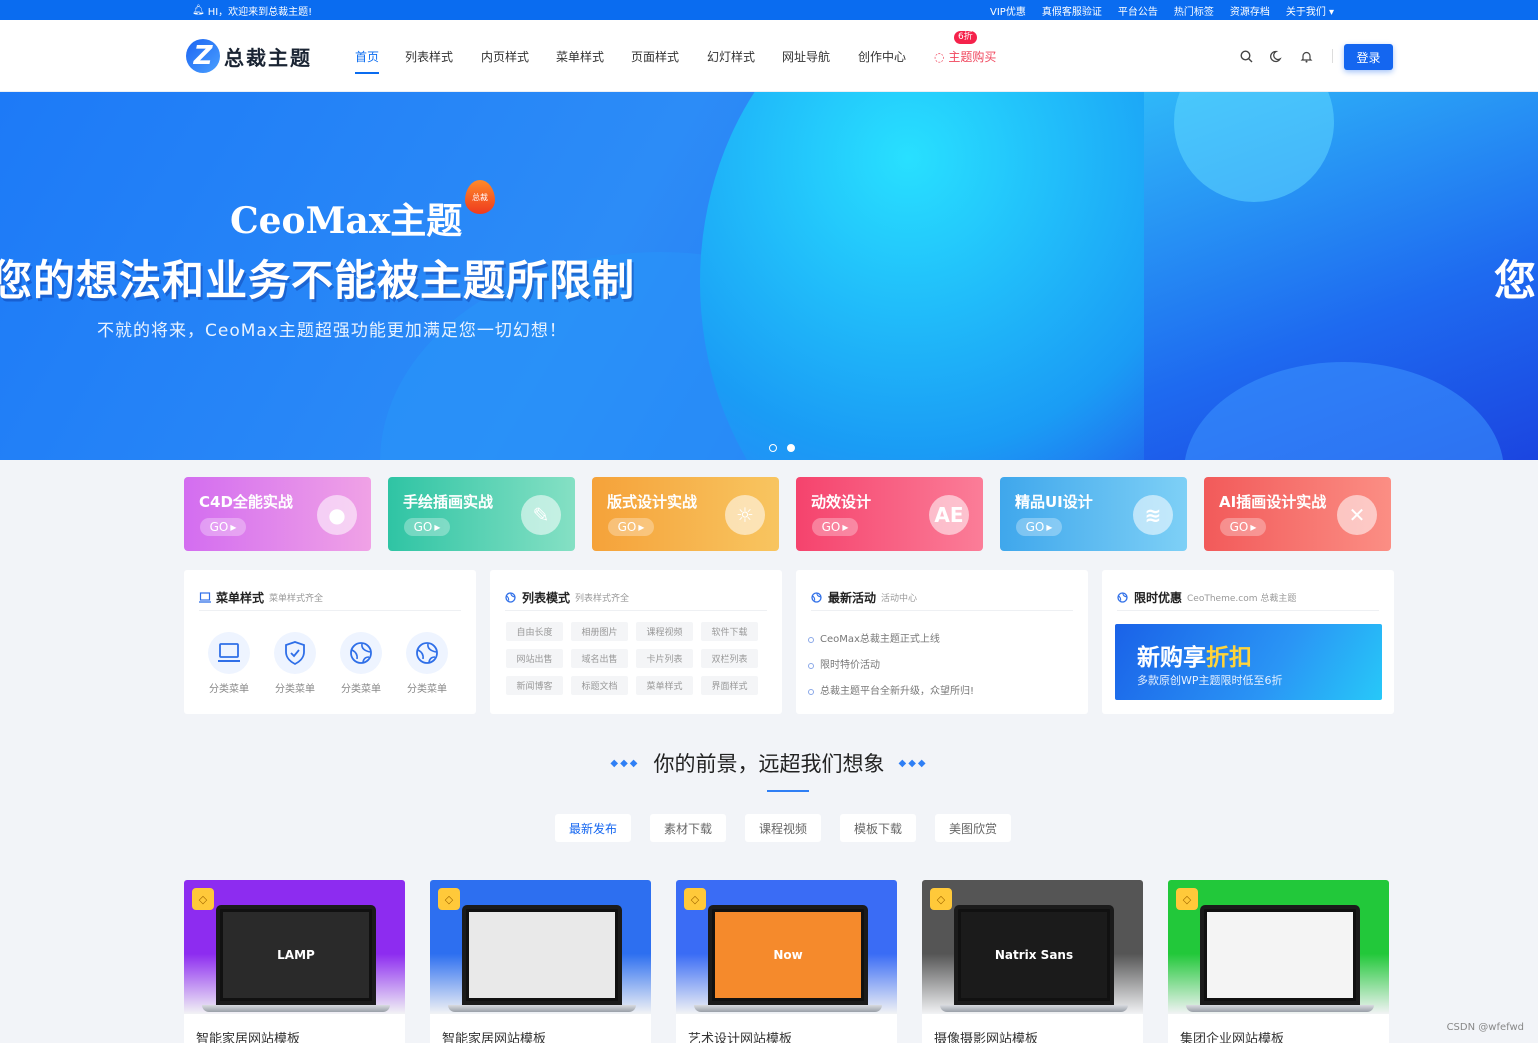 The width and height of the screenshot is (1538, 1043). What do you see at coordinates (542, 955) in the screenshot?
I see `laptop-screen` at bounding box center [542, 955].